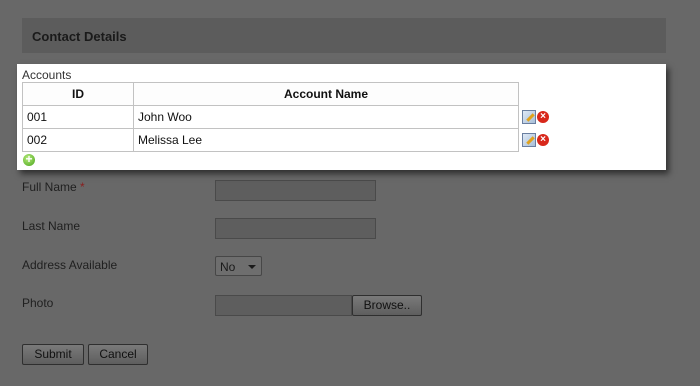 Image resolution: width=700 pixels, height=386 pixels. What do you see at coordinates (326, 140) in the screenshot?
I see `cell-account-name: Melissa Lee` at bounding box center [326, 140].